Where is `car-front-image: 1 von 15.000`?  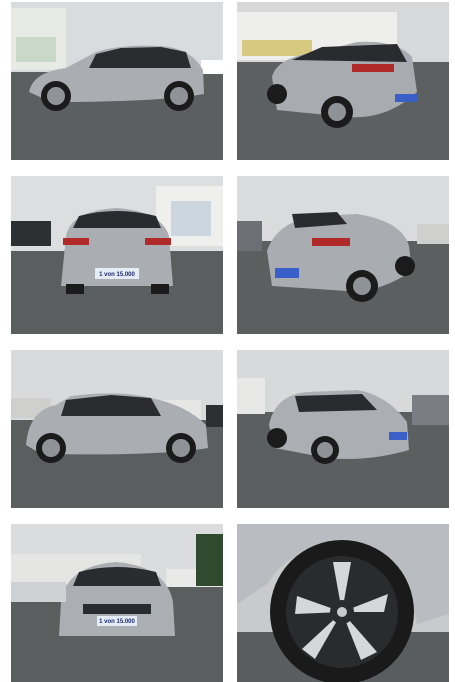 car-front-image: 1 von 15.000 is located at coordinates (117, 603).